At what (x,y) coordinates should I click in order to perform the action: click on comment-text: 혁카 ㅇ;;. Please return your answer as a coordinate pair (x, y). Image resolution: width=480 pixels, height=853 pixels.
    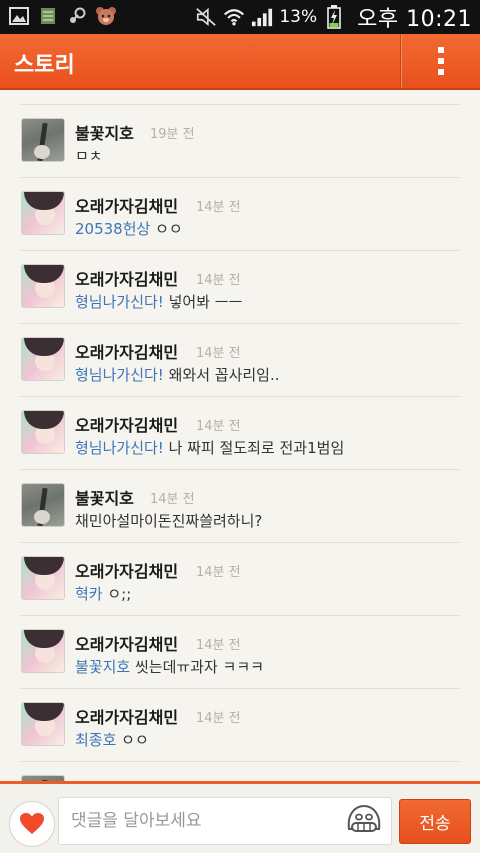
    Looking at the image, I should click on (103, 593).